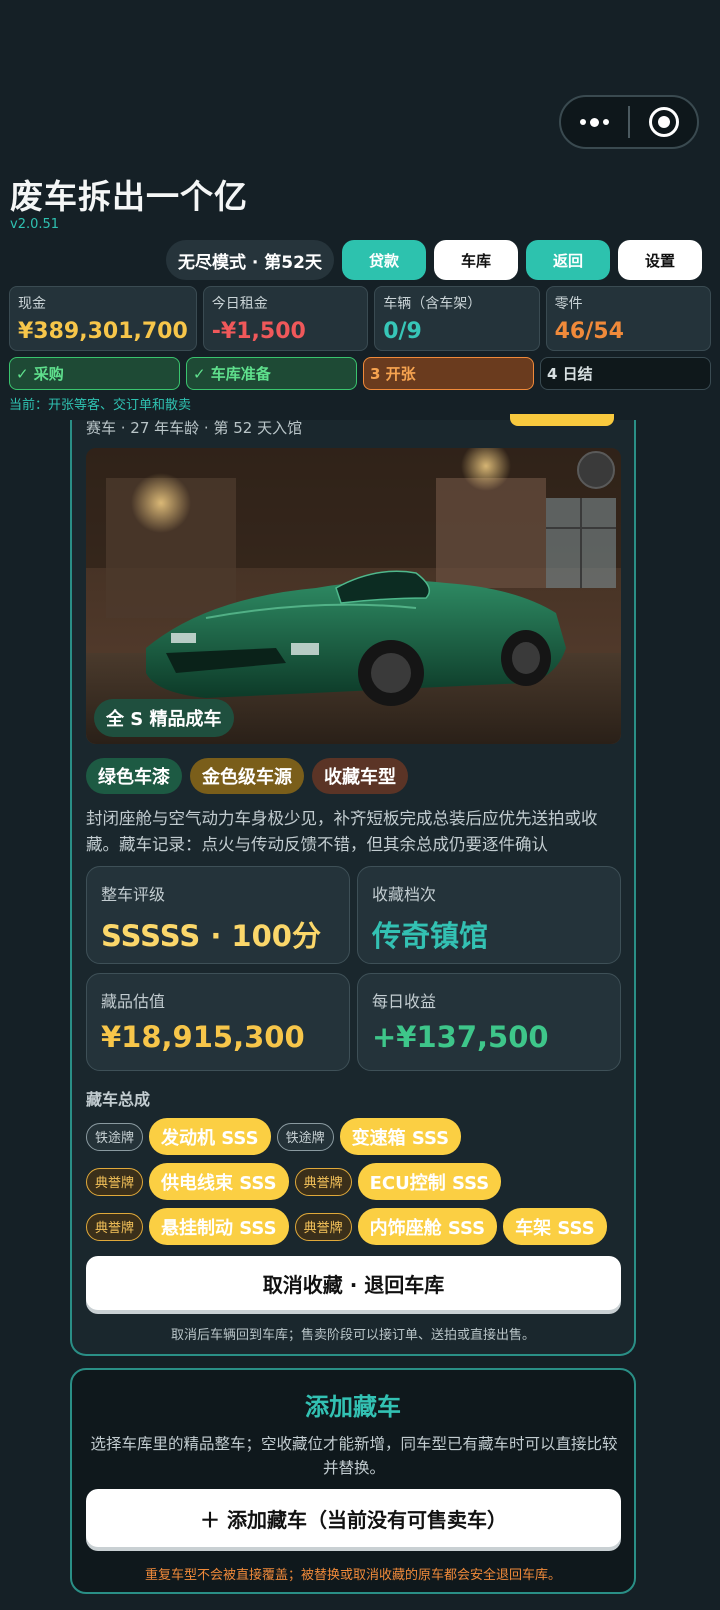 The height and width of the screenshot is (1610, 720). I want to click on rating-label: 整车评级, so click(133, 894).